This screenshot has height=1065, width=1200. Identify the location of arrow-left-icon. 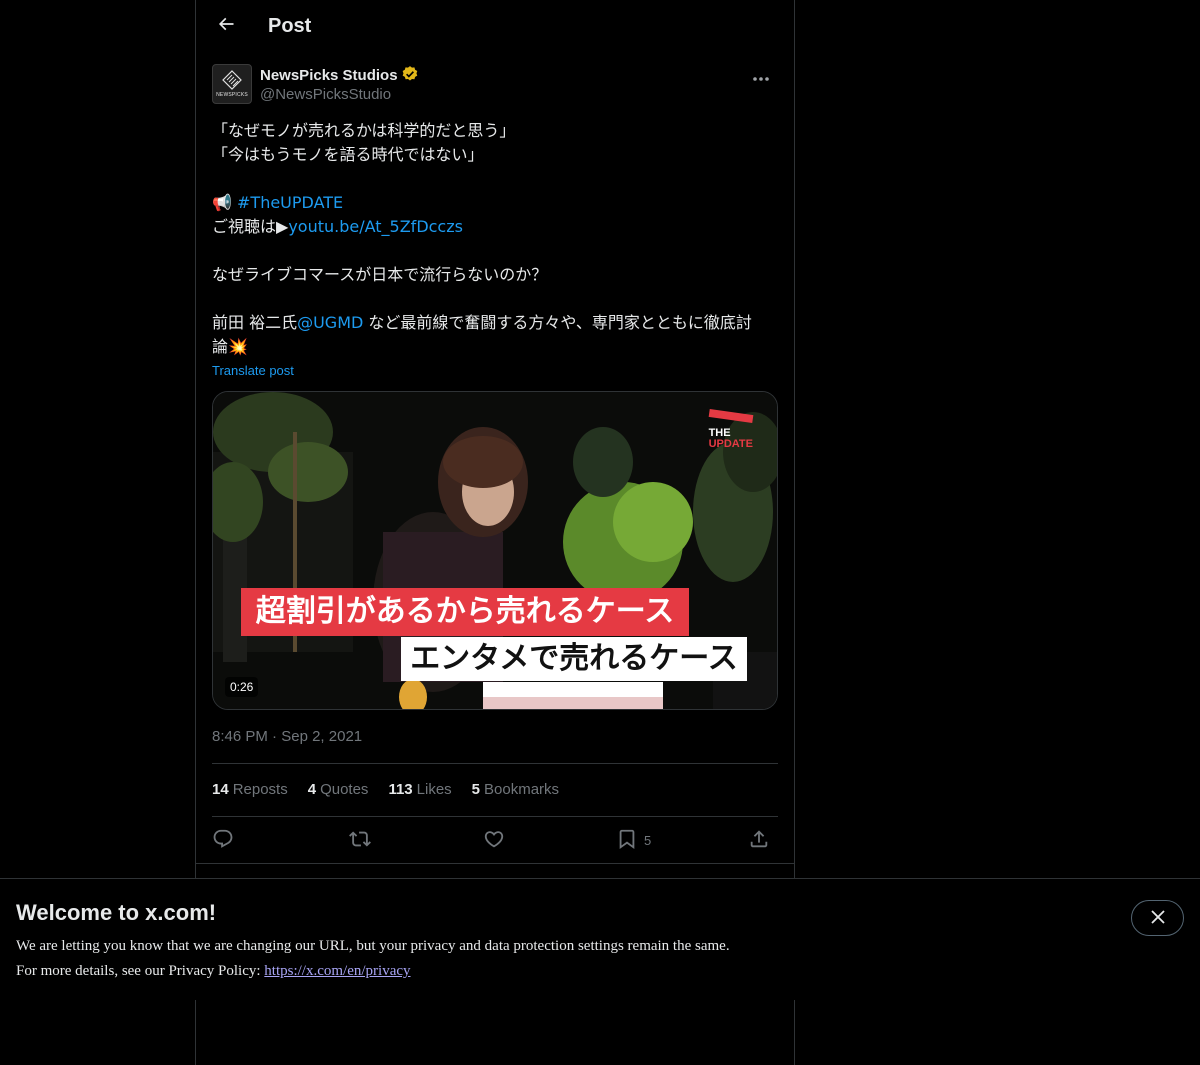
(226, 26).